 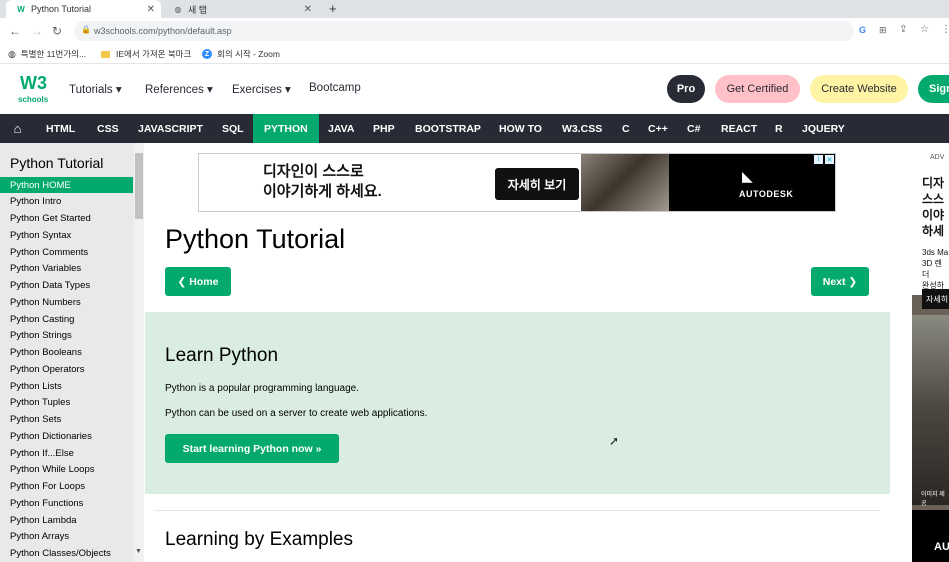 I want to click on sidebar-item: Python Booleans, so click(x=66, y=353).